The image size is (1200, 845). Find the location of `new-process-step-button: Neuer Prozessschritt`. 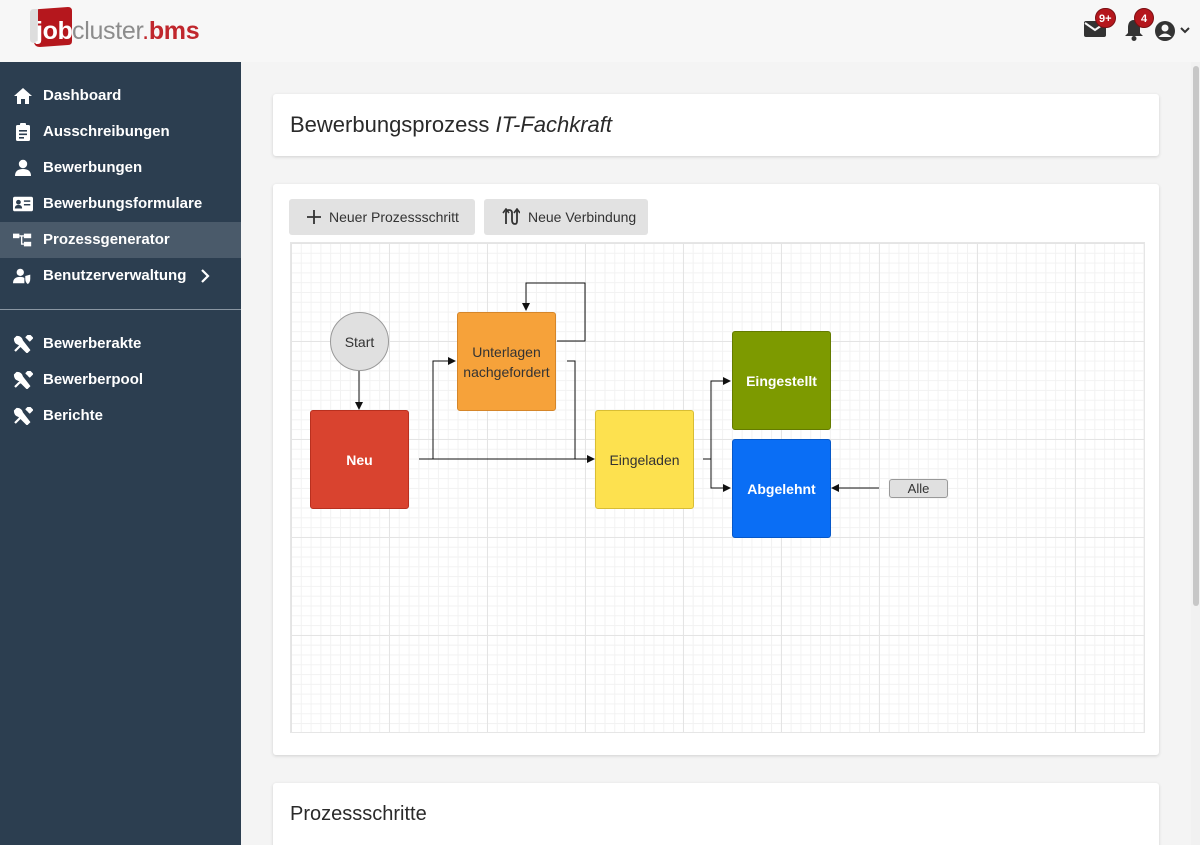

new-process-step-button: Neuer Prozessschritt is located at coordinates (382, 217).